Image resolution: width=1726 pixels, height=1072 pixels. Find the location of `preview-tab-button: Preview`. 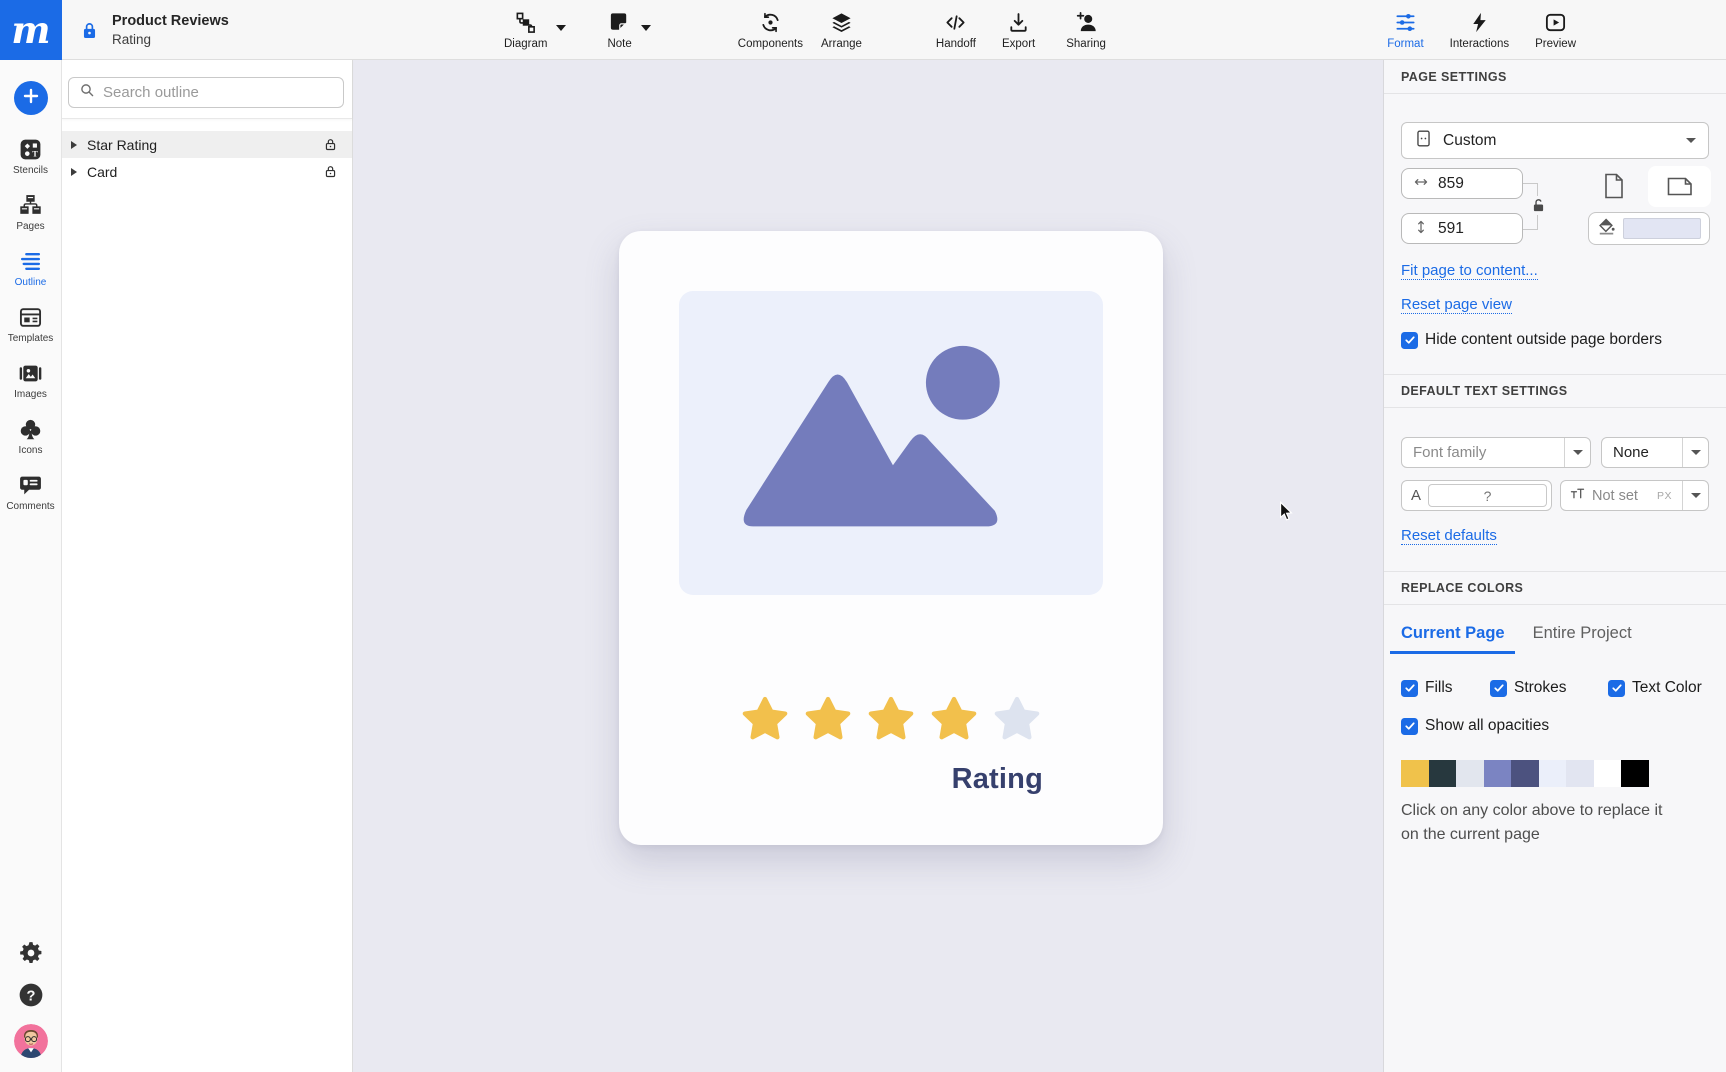

preview-tab-button: Preview is located at coordinates (1555, 30).